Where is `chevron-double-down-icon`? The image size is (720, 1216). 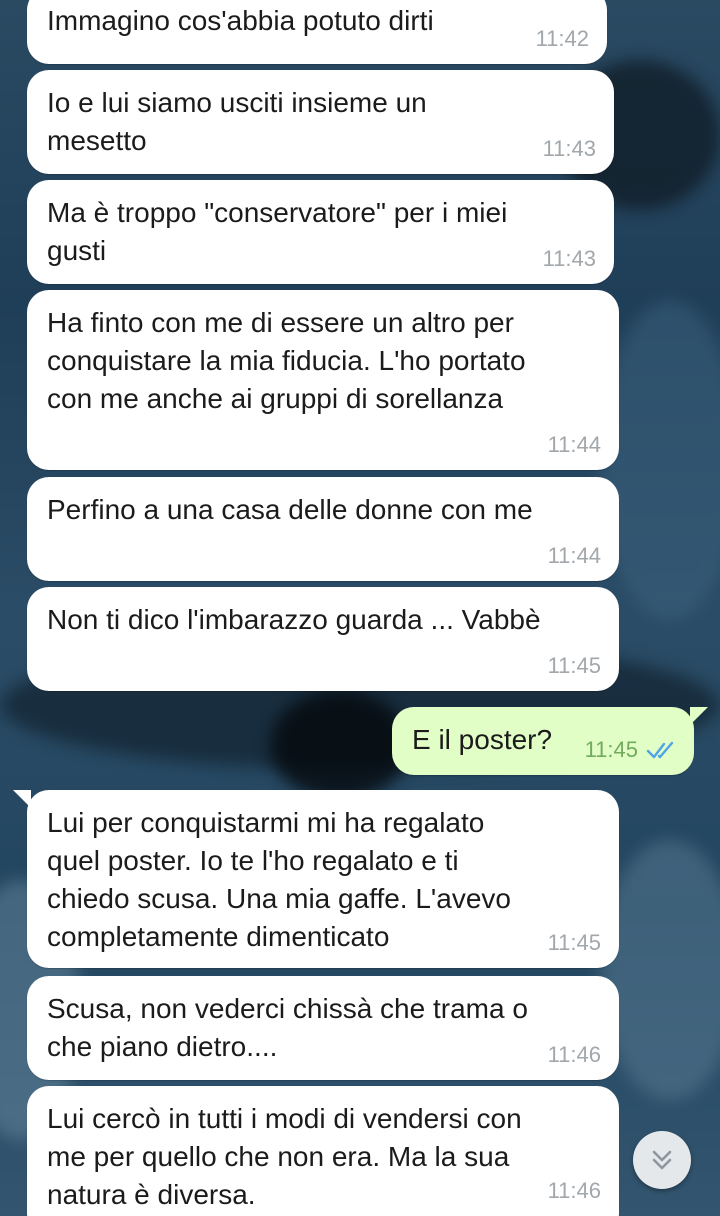
chevron-double-down-icon is located at coordinates (662, 1160).